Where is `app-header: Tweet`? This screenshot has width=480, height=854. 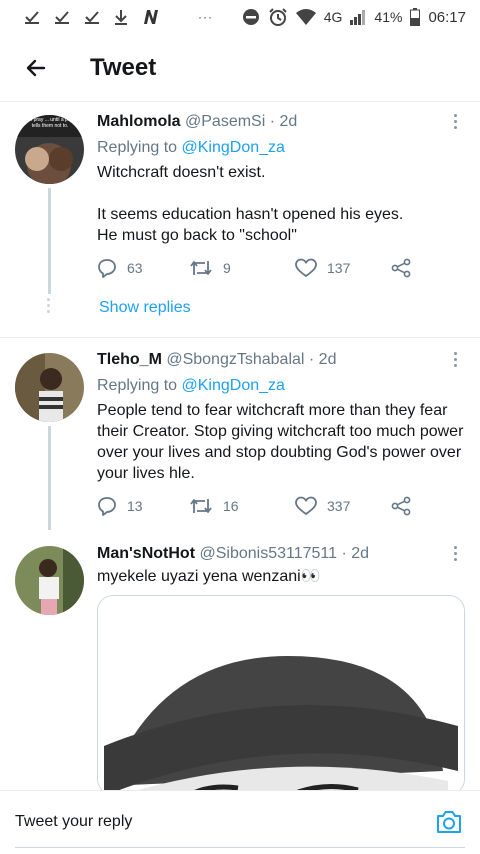 app-header: Tweet is located at coordinates (240, 68).